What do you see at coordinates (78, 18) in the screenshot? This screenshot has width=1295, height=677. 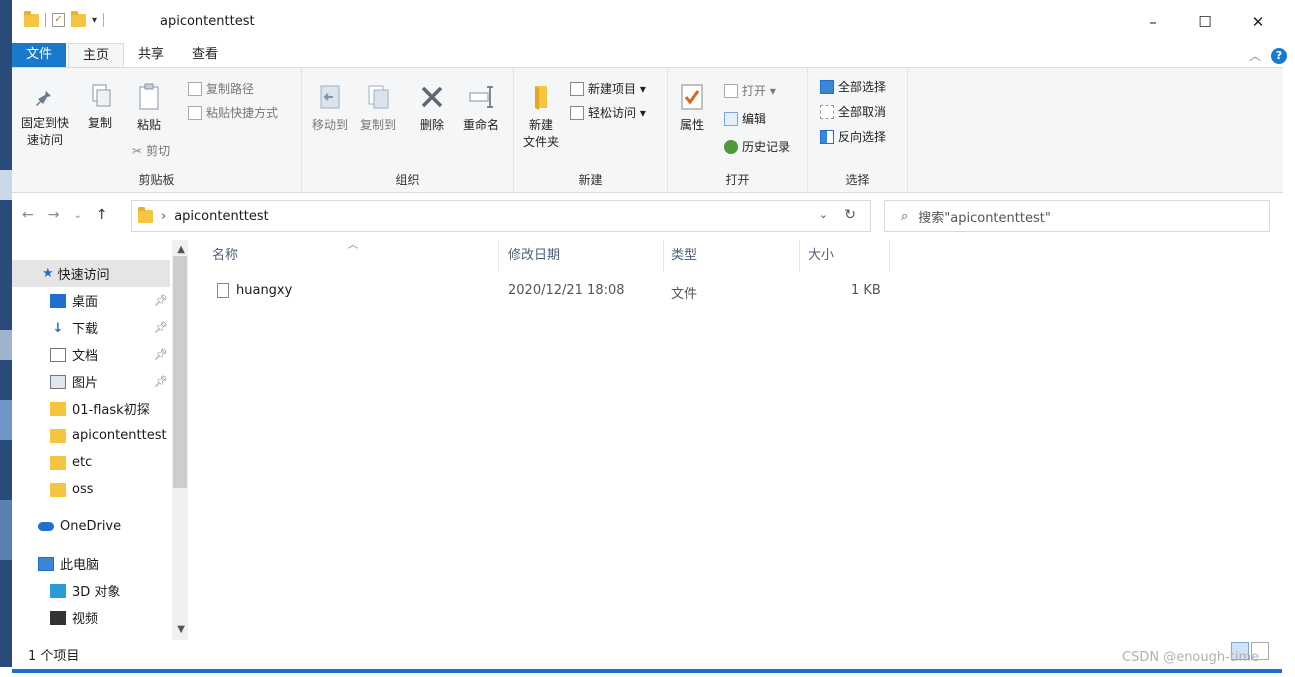 I see `new-folder-icon` at bounding box center [78, 18].